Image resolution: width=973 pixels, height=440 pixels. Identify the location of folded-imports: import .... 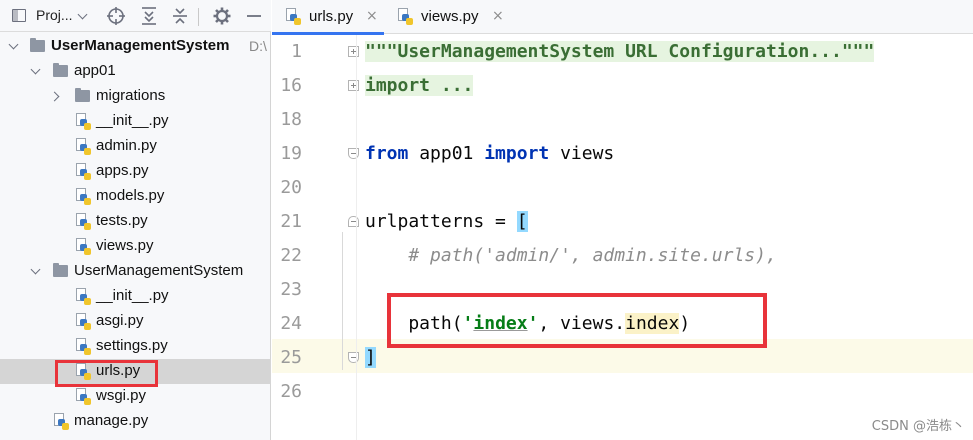
(419, 85).